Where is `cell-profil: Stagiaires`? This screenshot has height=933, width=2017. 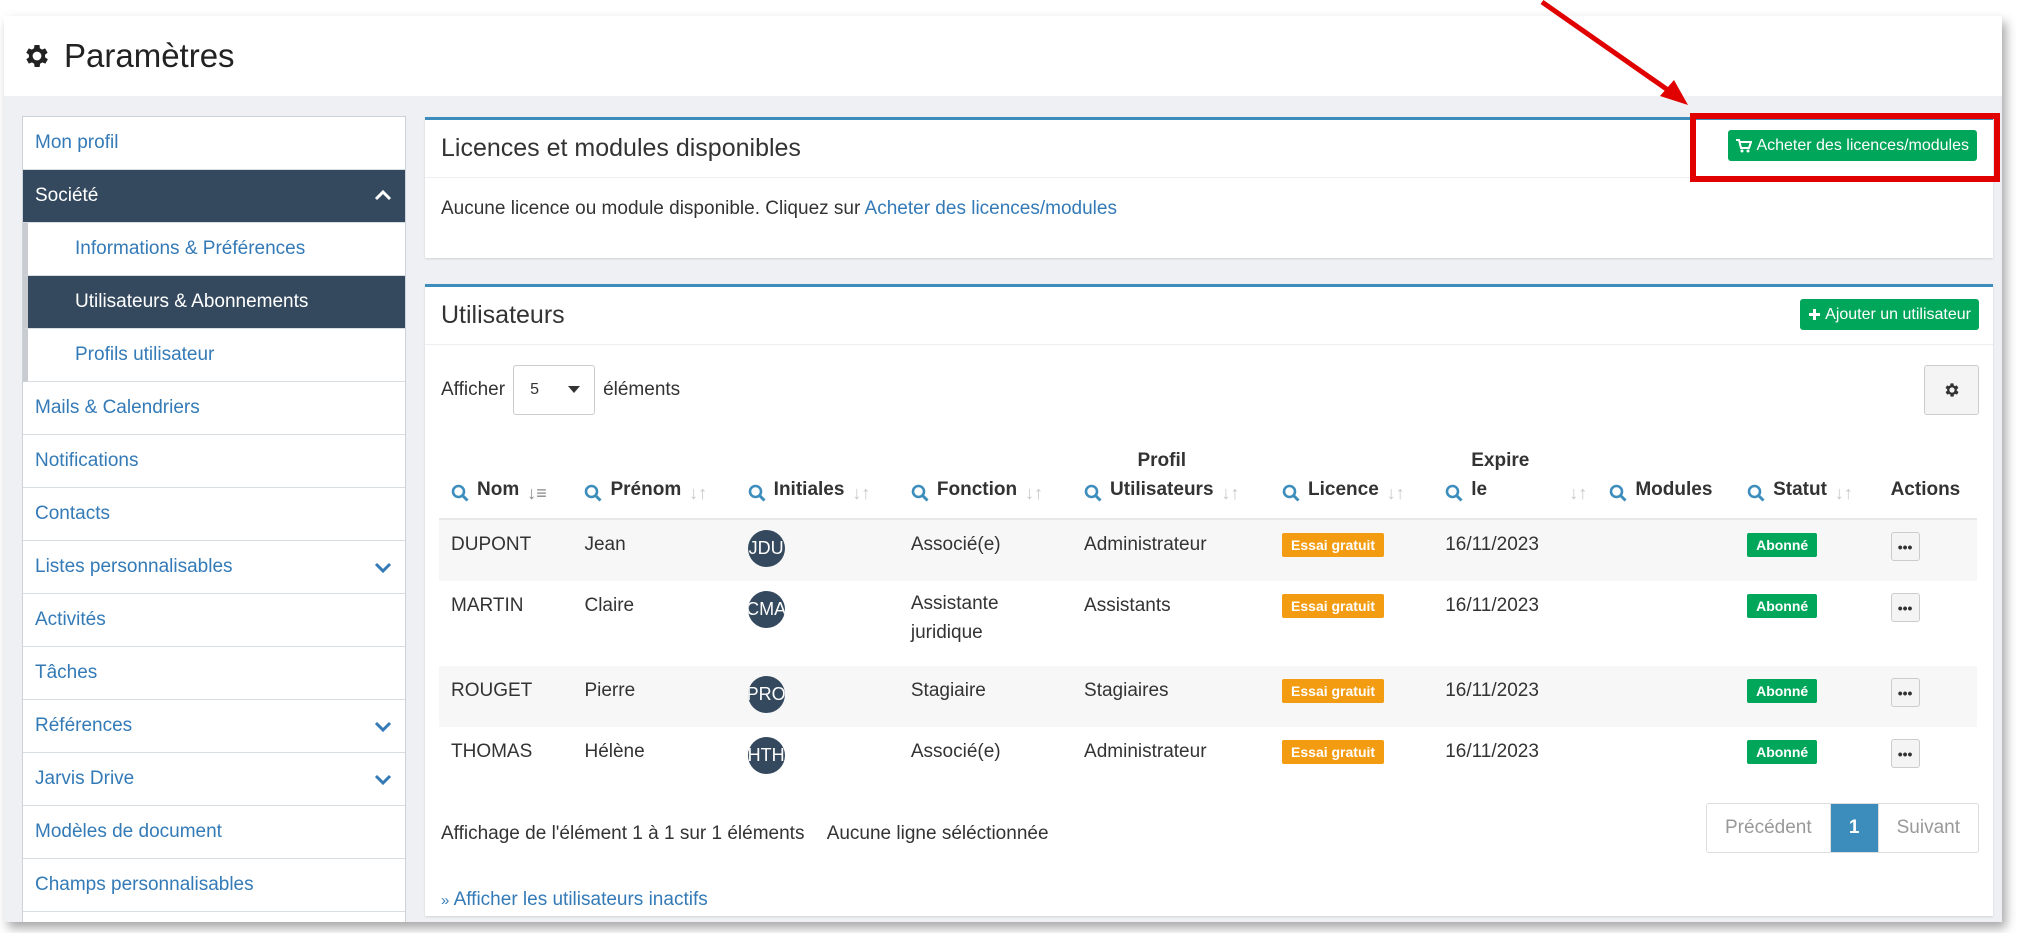
cell-profil: Stagiaires is located at coordinates (1126, 690).